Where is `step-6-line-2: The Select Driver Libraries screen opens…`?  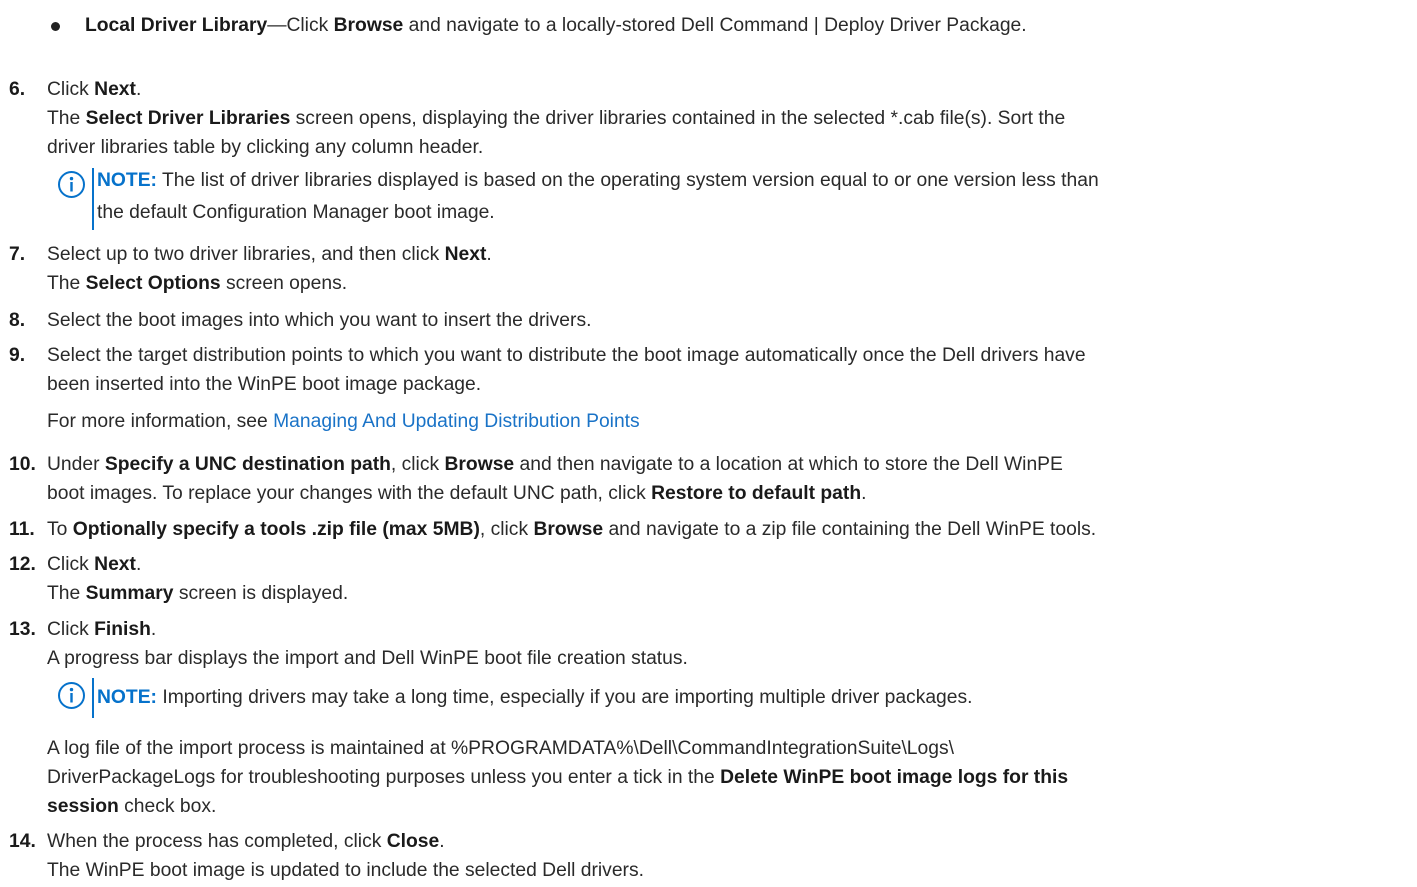 step-6-line-2: The Select Driver Libraries screen opens… is located at coordinates (556, 118).